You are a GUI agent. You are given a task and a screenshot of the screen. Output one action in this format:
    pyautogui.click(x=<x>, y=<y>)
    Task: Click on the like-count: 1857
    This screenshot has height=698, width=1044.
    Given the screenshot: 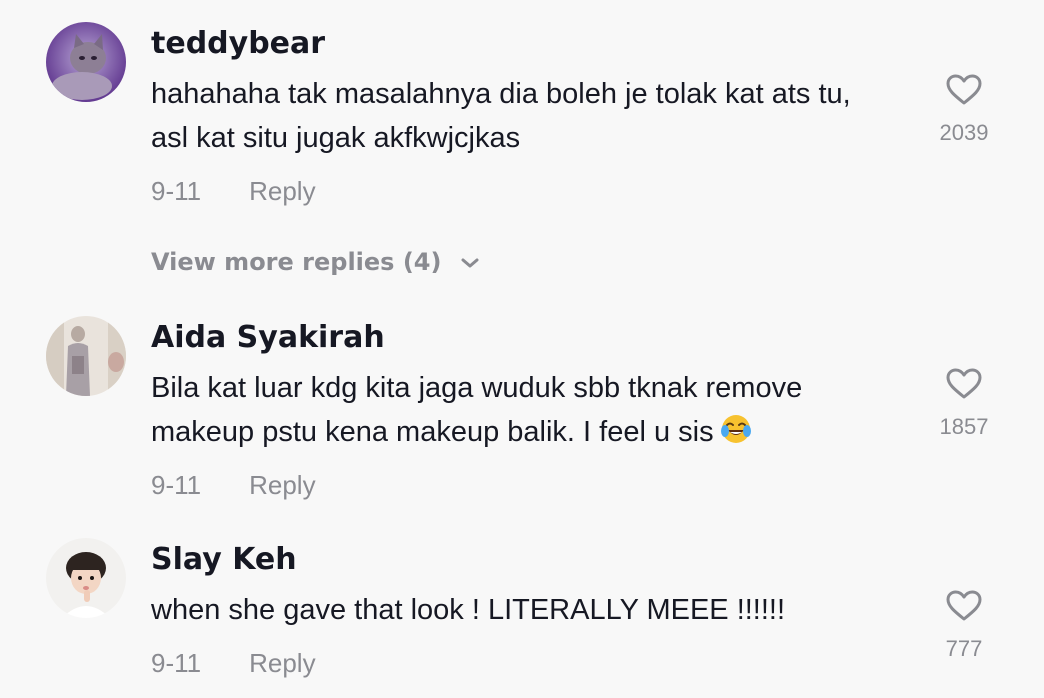 What is the action you would take?
    pyautogui.click(x=964, y=426)
    